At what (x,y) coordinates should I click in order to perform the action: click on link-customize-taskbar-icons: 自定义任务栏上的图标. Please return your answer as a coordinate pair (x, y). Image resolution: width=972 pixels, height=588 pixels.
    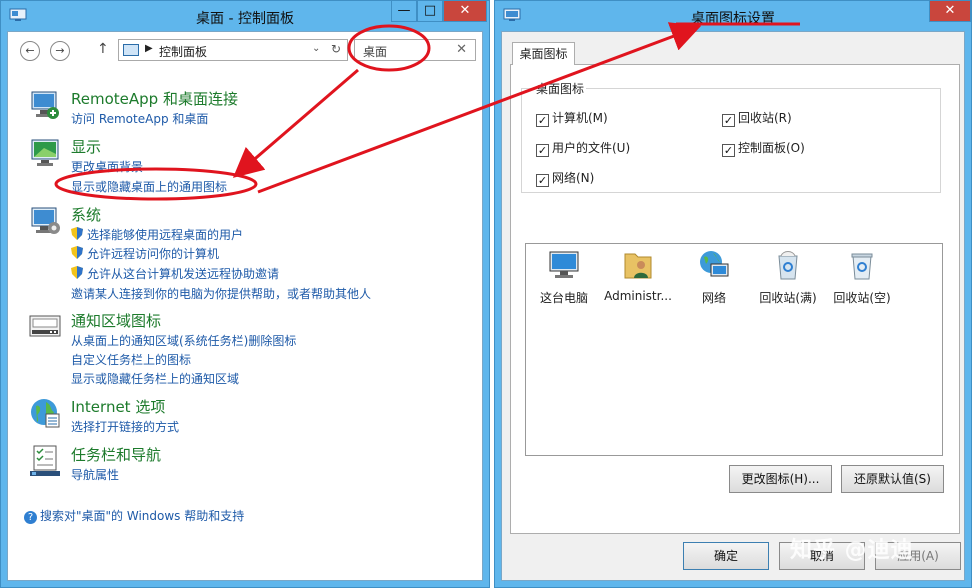
    Looking at the image, I should click on (131, 359).